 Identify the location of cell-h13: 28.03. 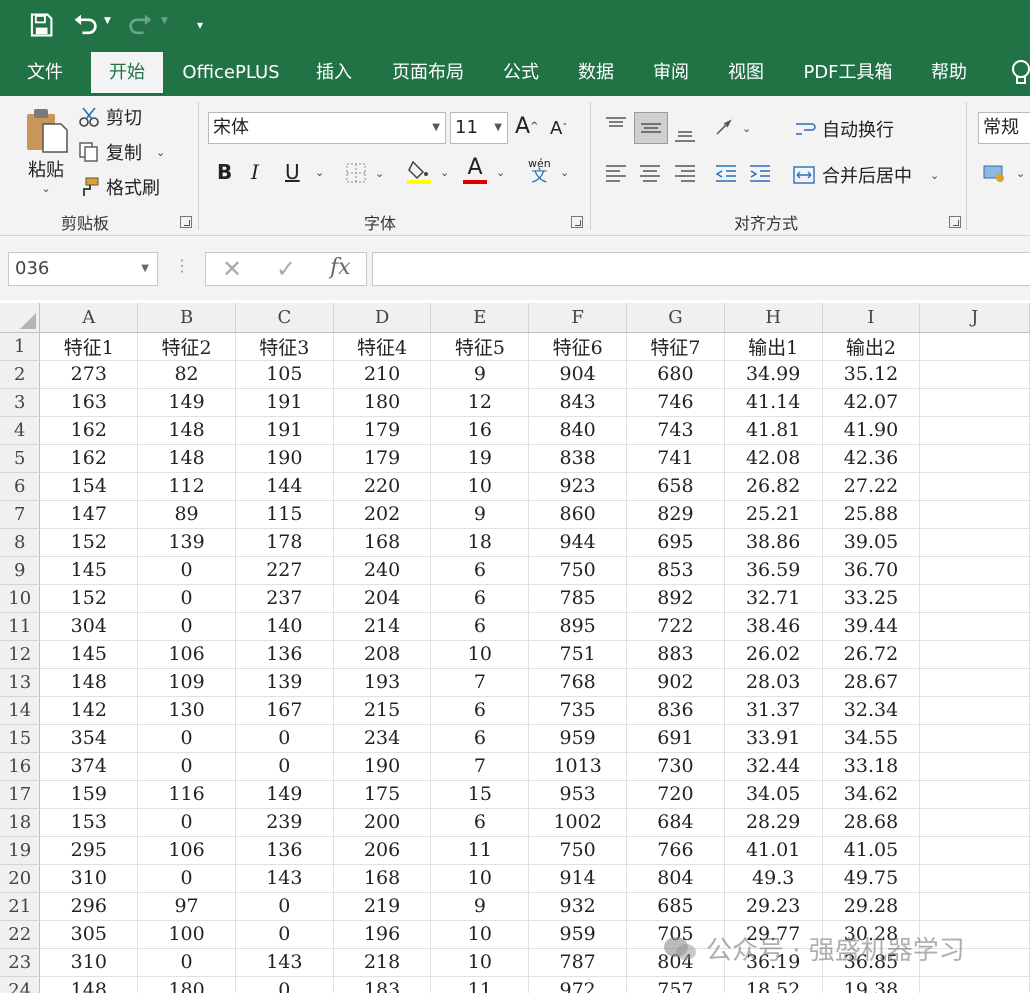
(773, 682).